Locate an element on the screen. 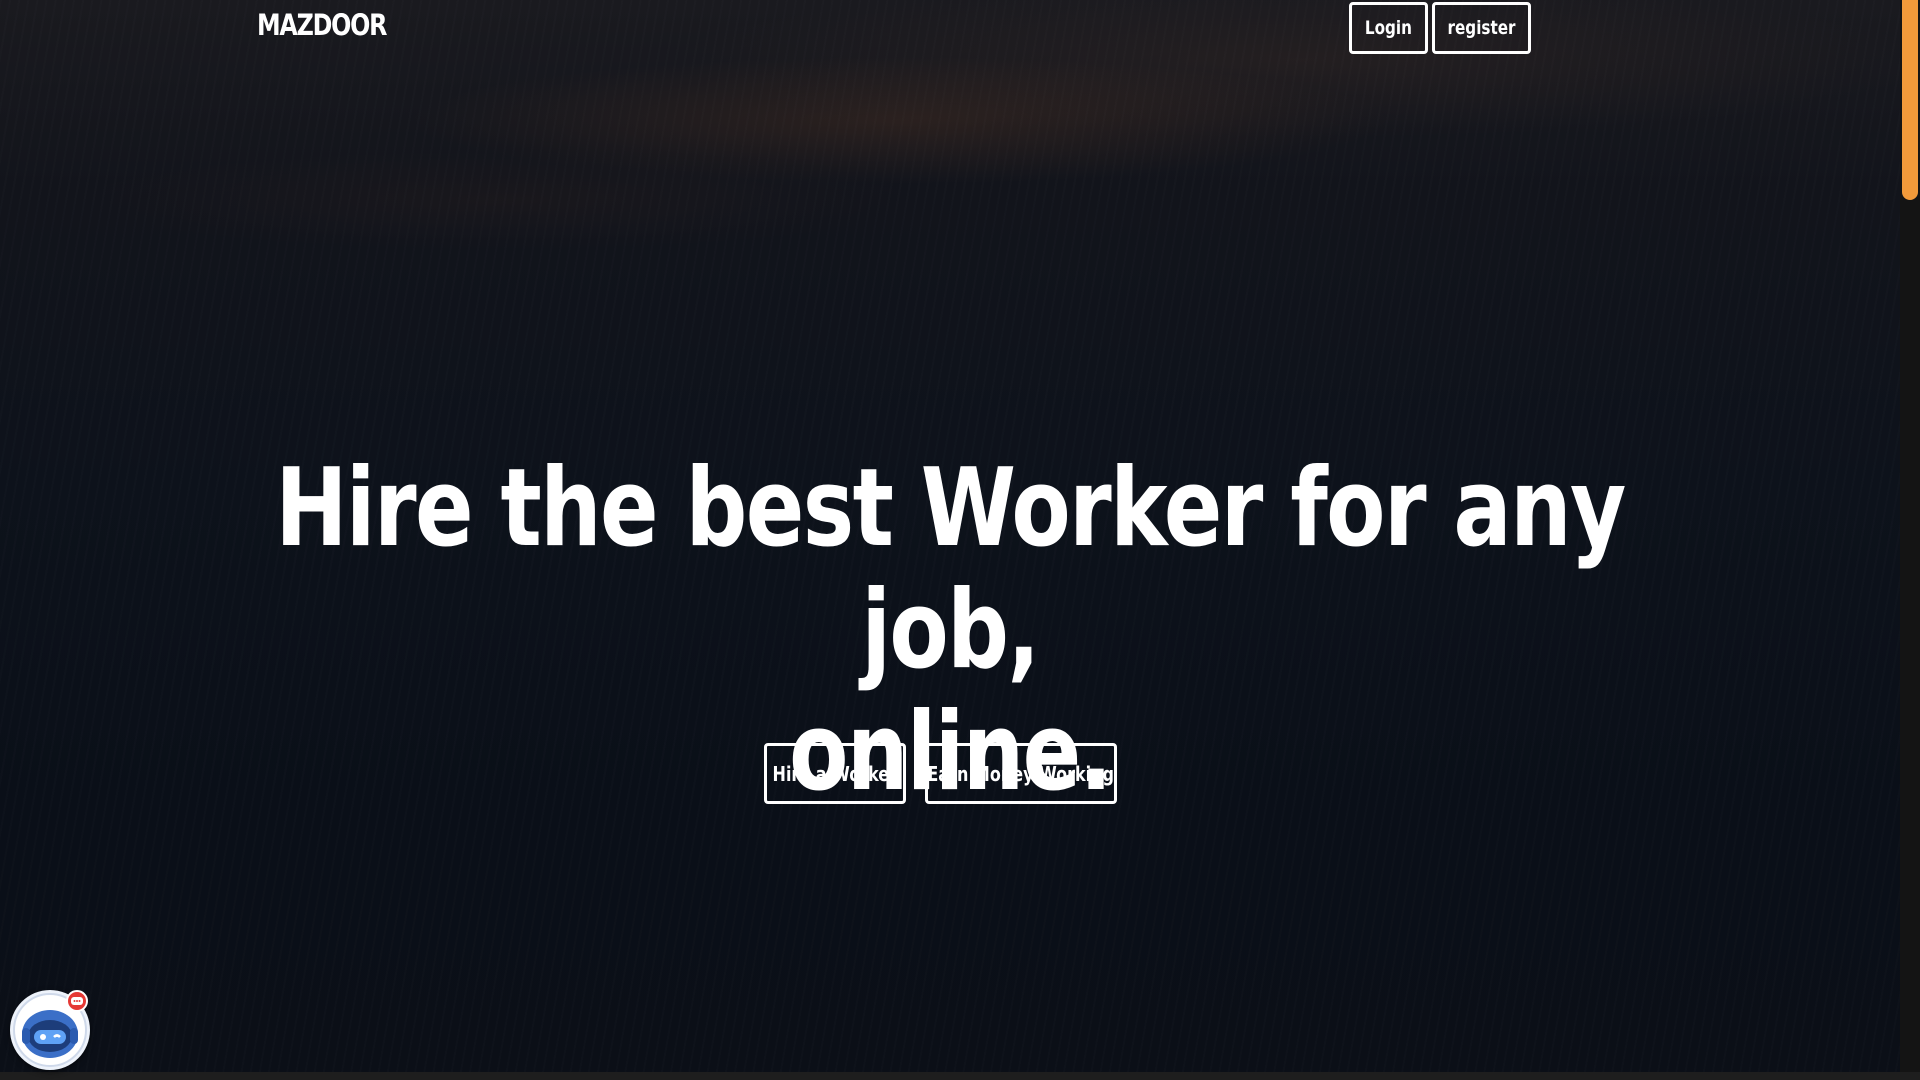  hero-actions: Hire a Worker Earn Money Working is located at coordinates (940, 773).